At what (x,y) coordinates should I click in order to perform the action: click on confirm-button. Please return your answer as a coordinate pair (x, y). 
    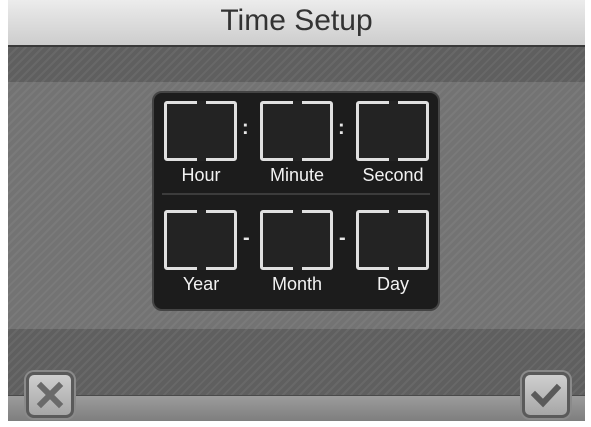
    Looking at the image, I should click on (546, 395).